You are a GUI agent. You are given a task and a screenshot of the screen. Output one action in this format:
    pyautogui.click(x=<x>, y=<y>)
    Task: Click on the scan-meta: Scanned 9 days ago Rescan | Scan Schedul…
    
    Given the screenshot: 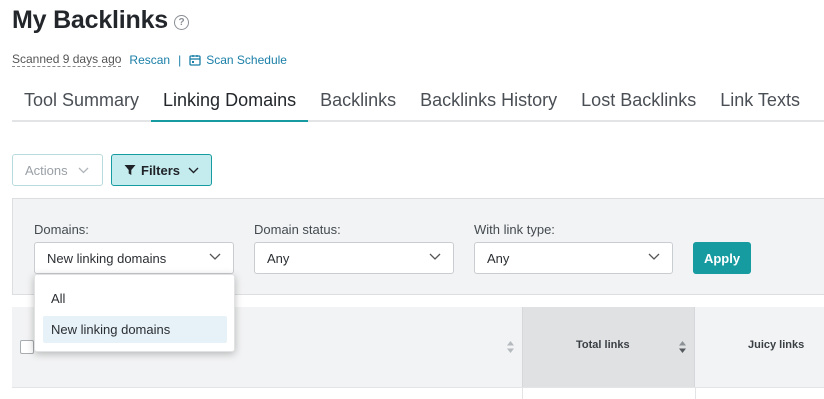 What is the action you would take?
    pyautogui.click(x=149, y=59)
    